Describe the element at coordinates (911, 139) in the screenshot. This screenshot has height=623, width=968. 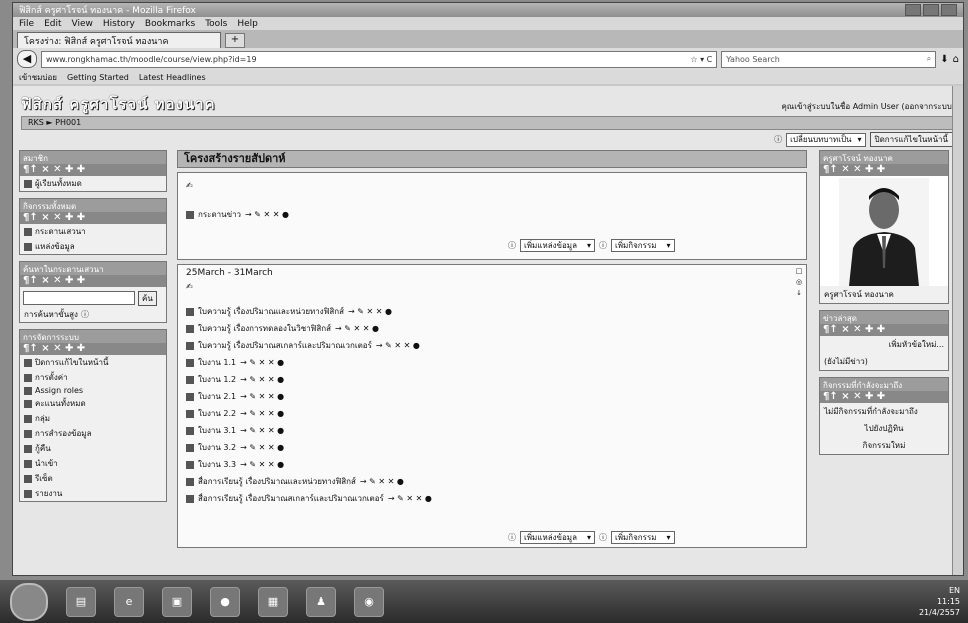
I see `edit-page-button: ปิดการแก้ไขในหน้านี้` at that location.